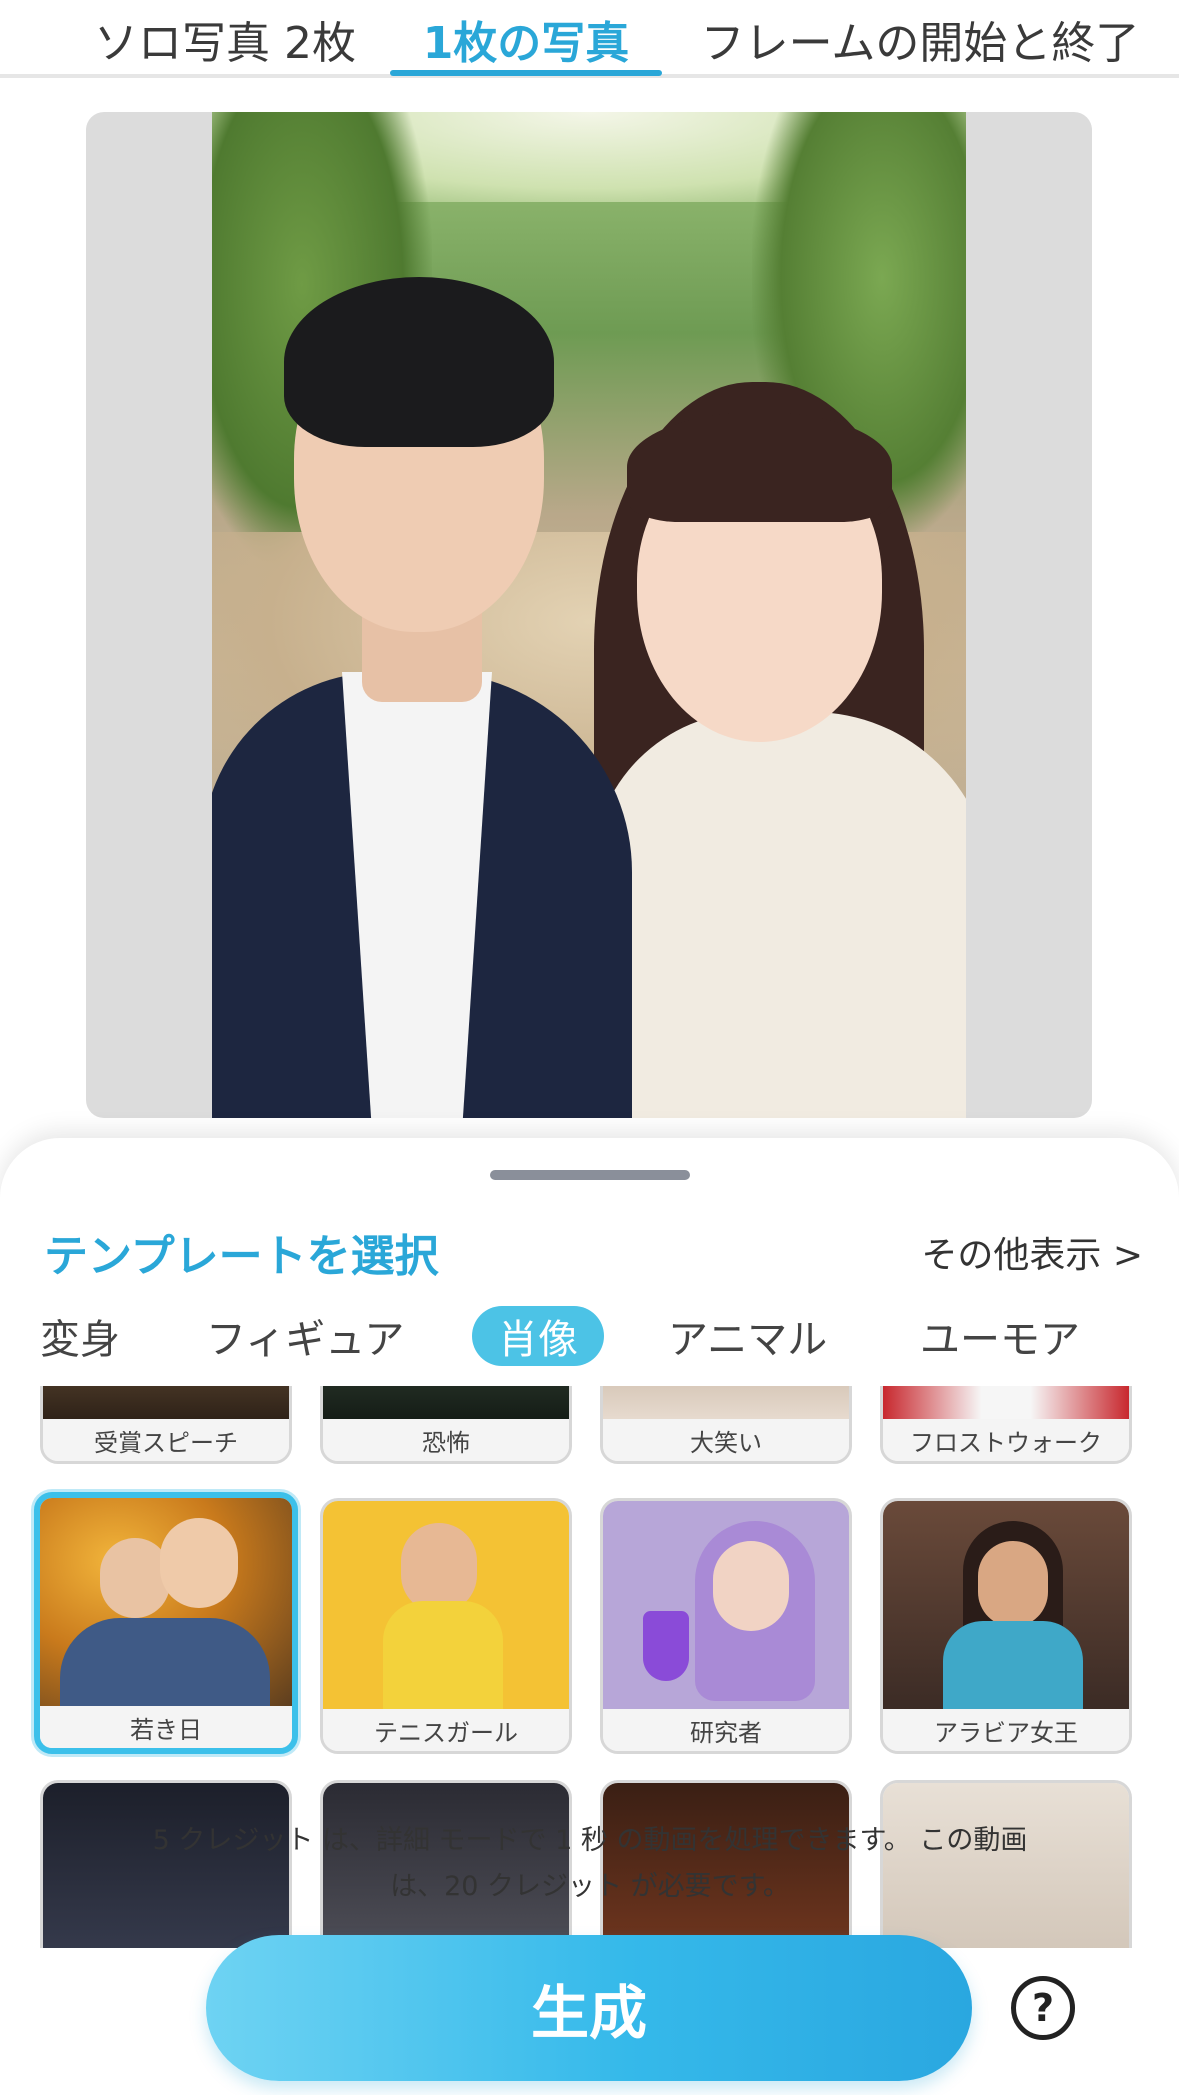 This screenshot has height=2095, width=1179. I want to click on template-label: 受賞スピーチ, so click(166, 1440).